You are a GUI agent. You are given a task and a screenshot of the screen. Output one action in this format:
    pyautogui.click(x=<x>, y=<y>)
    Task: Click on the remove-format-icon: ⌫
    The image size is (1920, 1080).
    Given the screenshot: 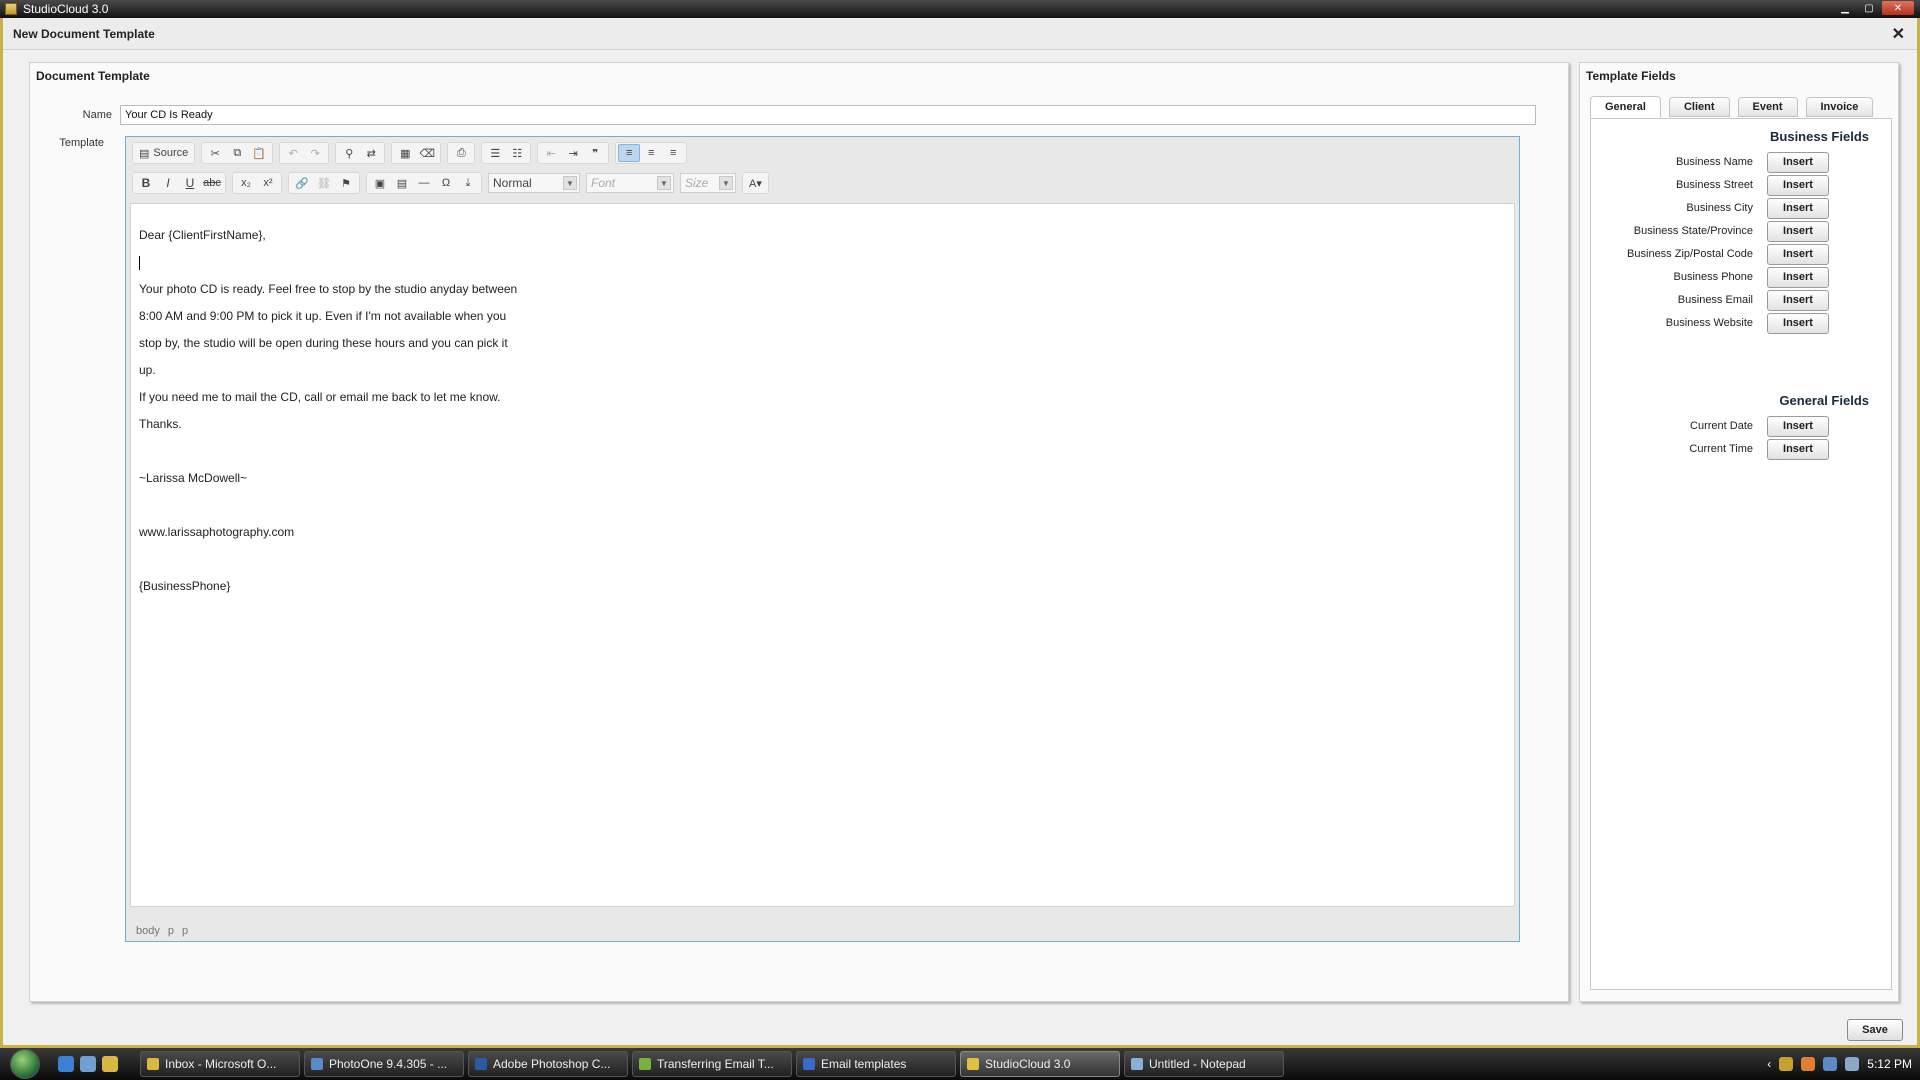 What is the action you would take?
    pyautogui.click(x=427, y=153)
    